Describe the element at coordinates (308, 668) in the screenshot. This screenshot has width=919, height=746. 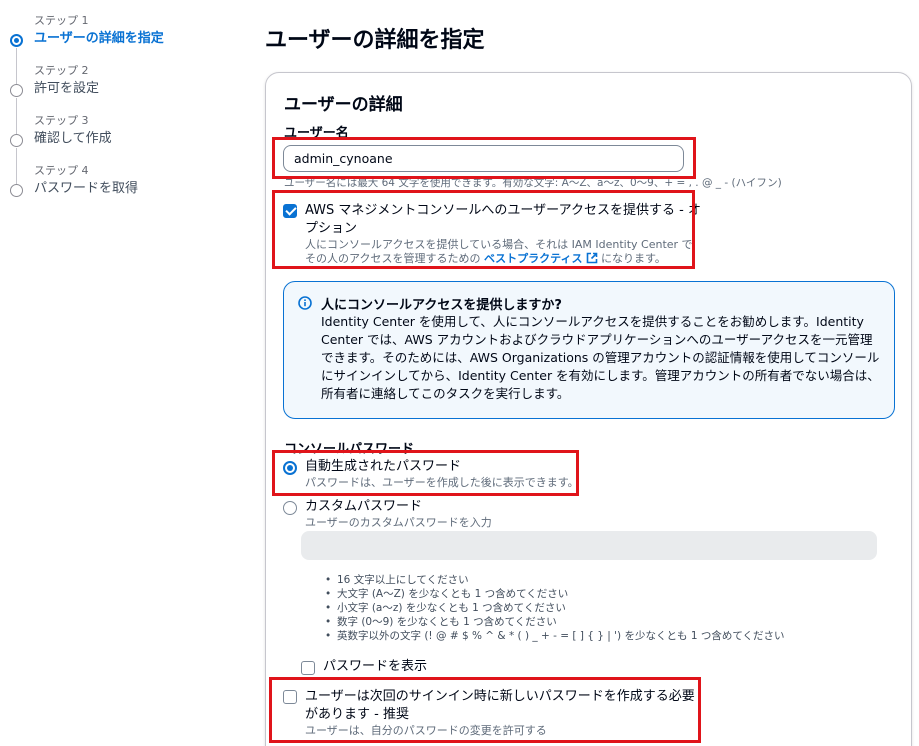
I see `show-password-checkbox` at that location.